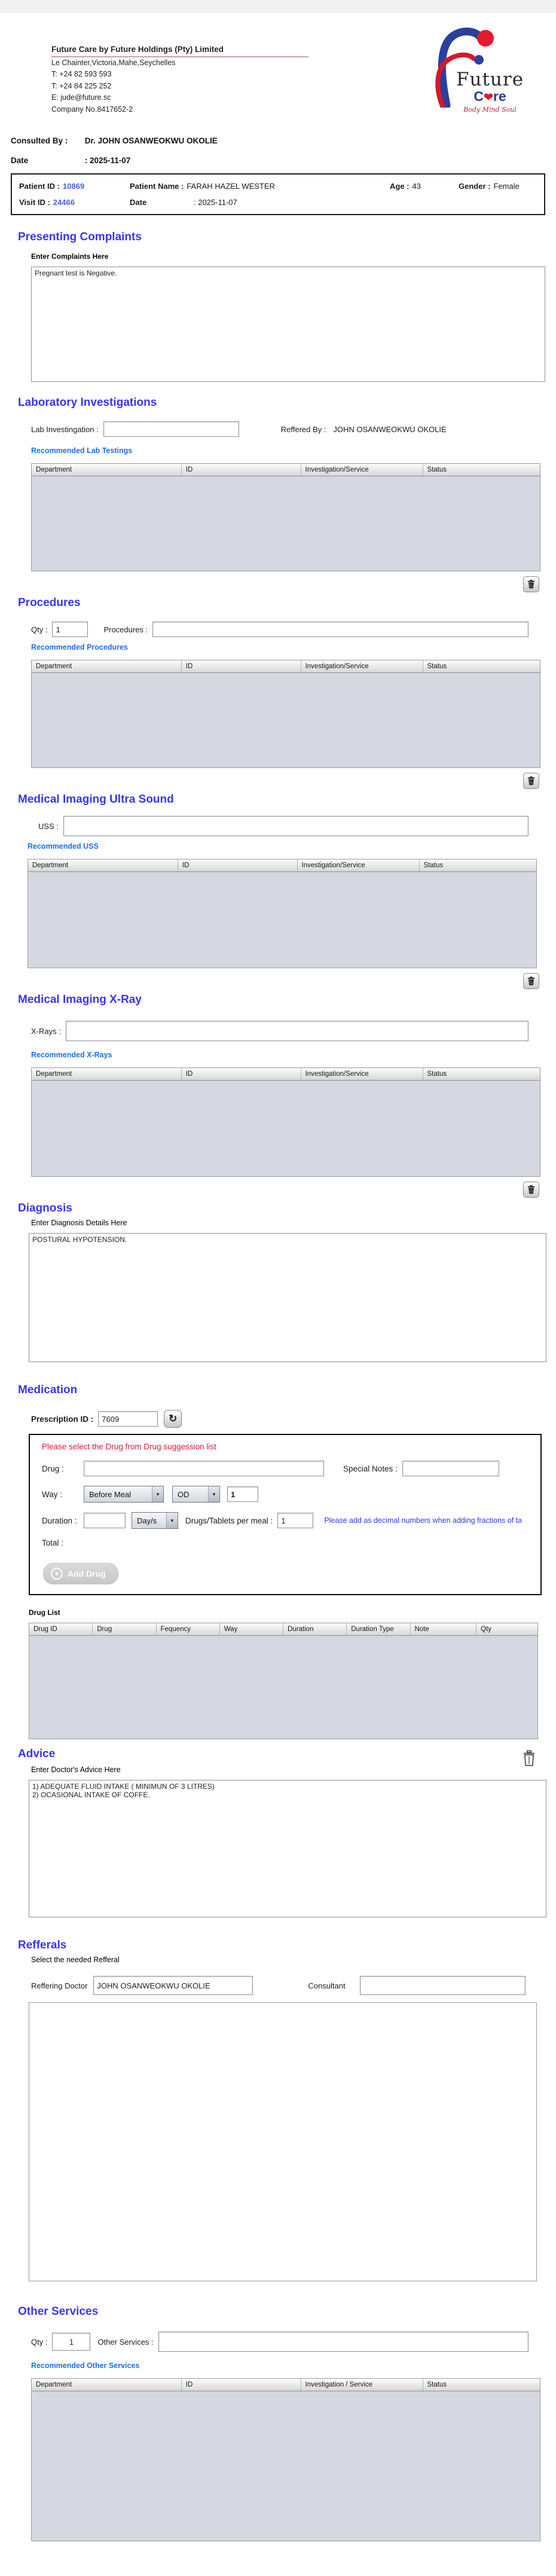 This screenshot has height=2576, width=556. Describe the element at coordinates (343, 2342) in the screenshot. I see `other-services-input` at that location.